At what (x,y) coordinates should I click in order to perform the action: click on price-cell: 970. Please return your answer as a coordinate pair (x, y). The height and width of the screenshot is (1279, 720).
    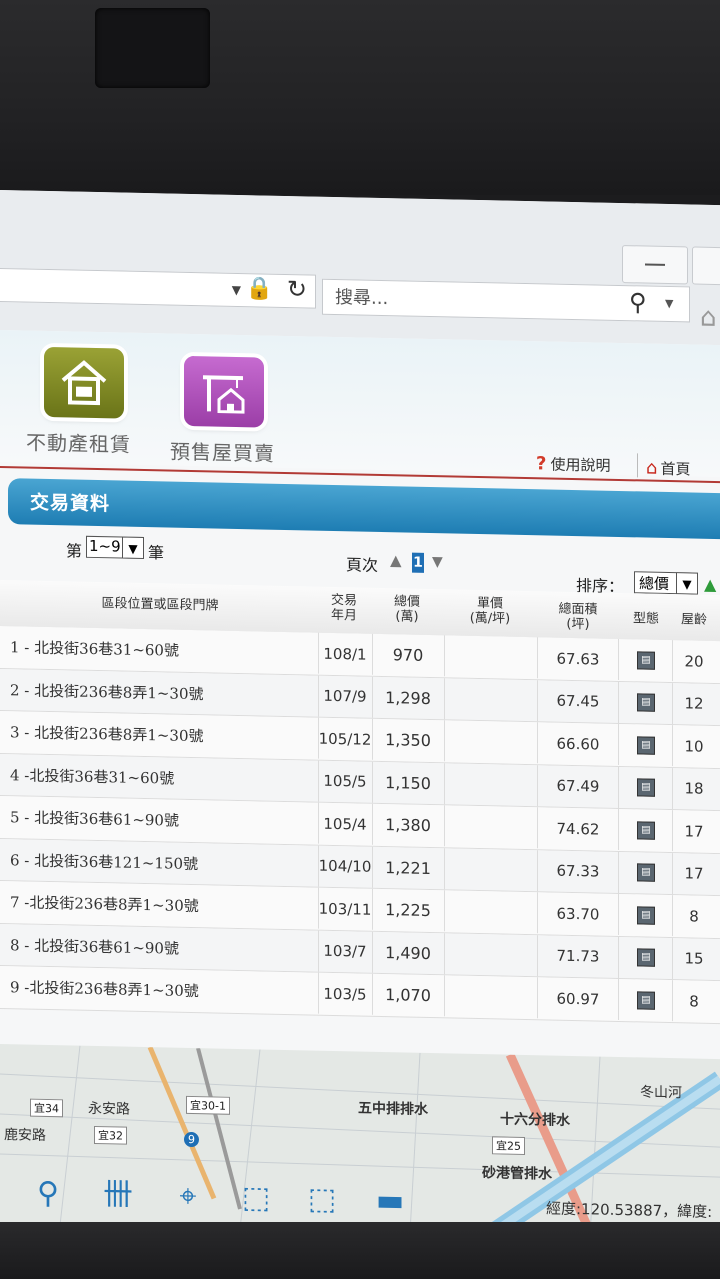
    Looking at the image, I should click on (407, 655).